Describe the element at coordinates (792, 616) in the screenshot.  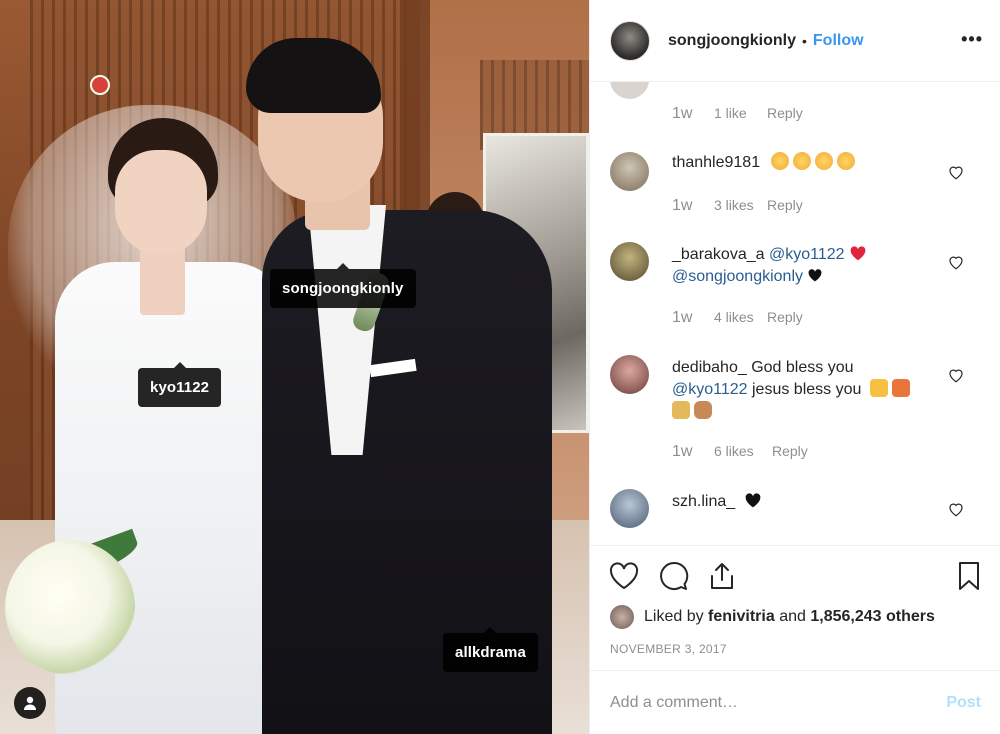
I see `liked-by-and: and` at that location.